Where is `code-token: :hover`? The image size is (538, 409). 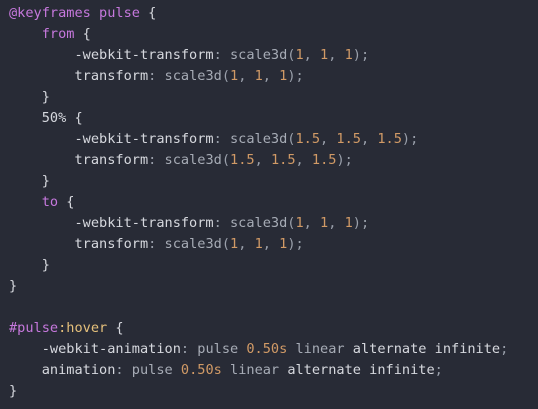
code-token: :hover is located at coordinates (83, 328).